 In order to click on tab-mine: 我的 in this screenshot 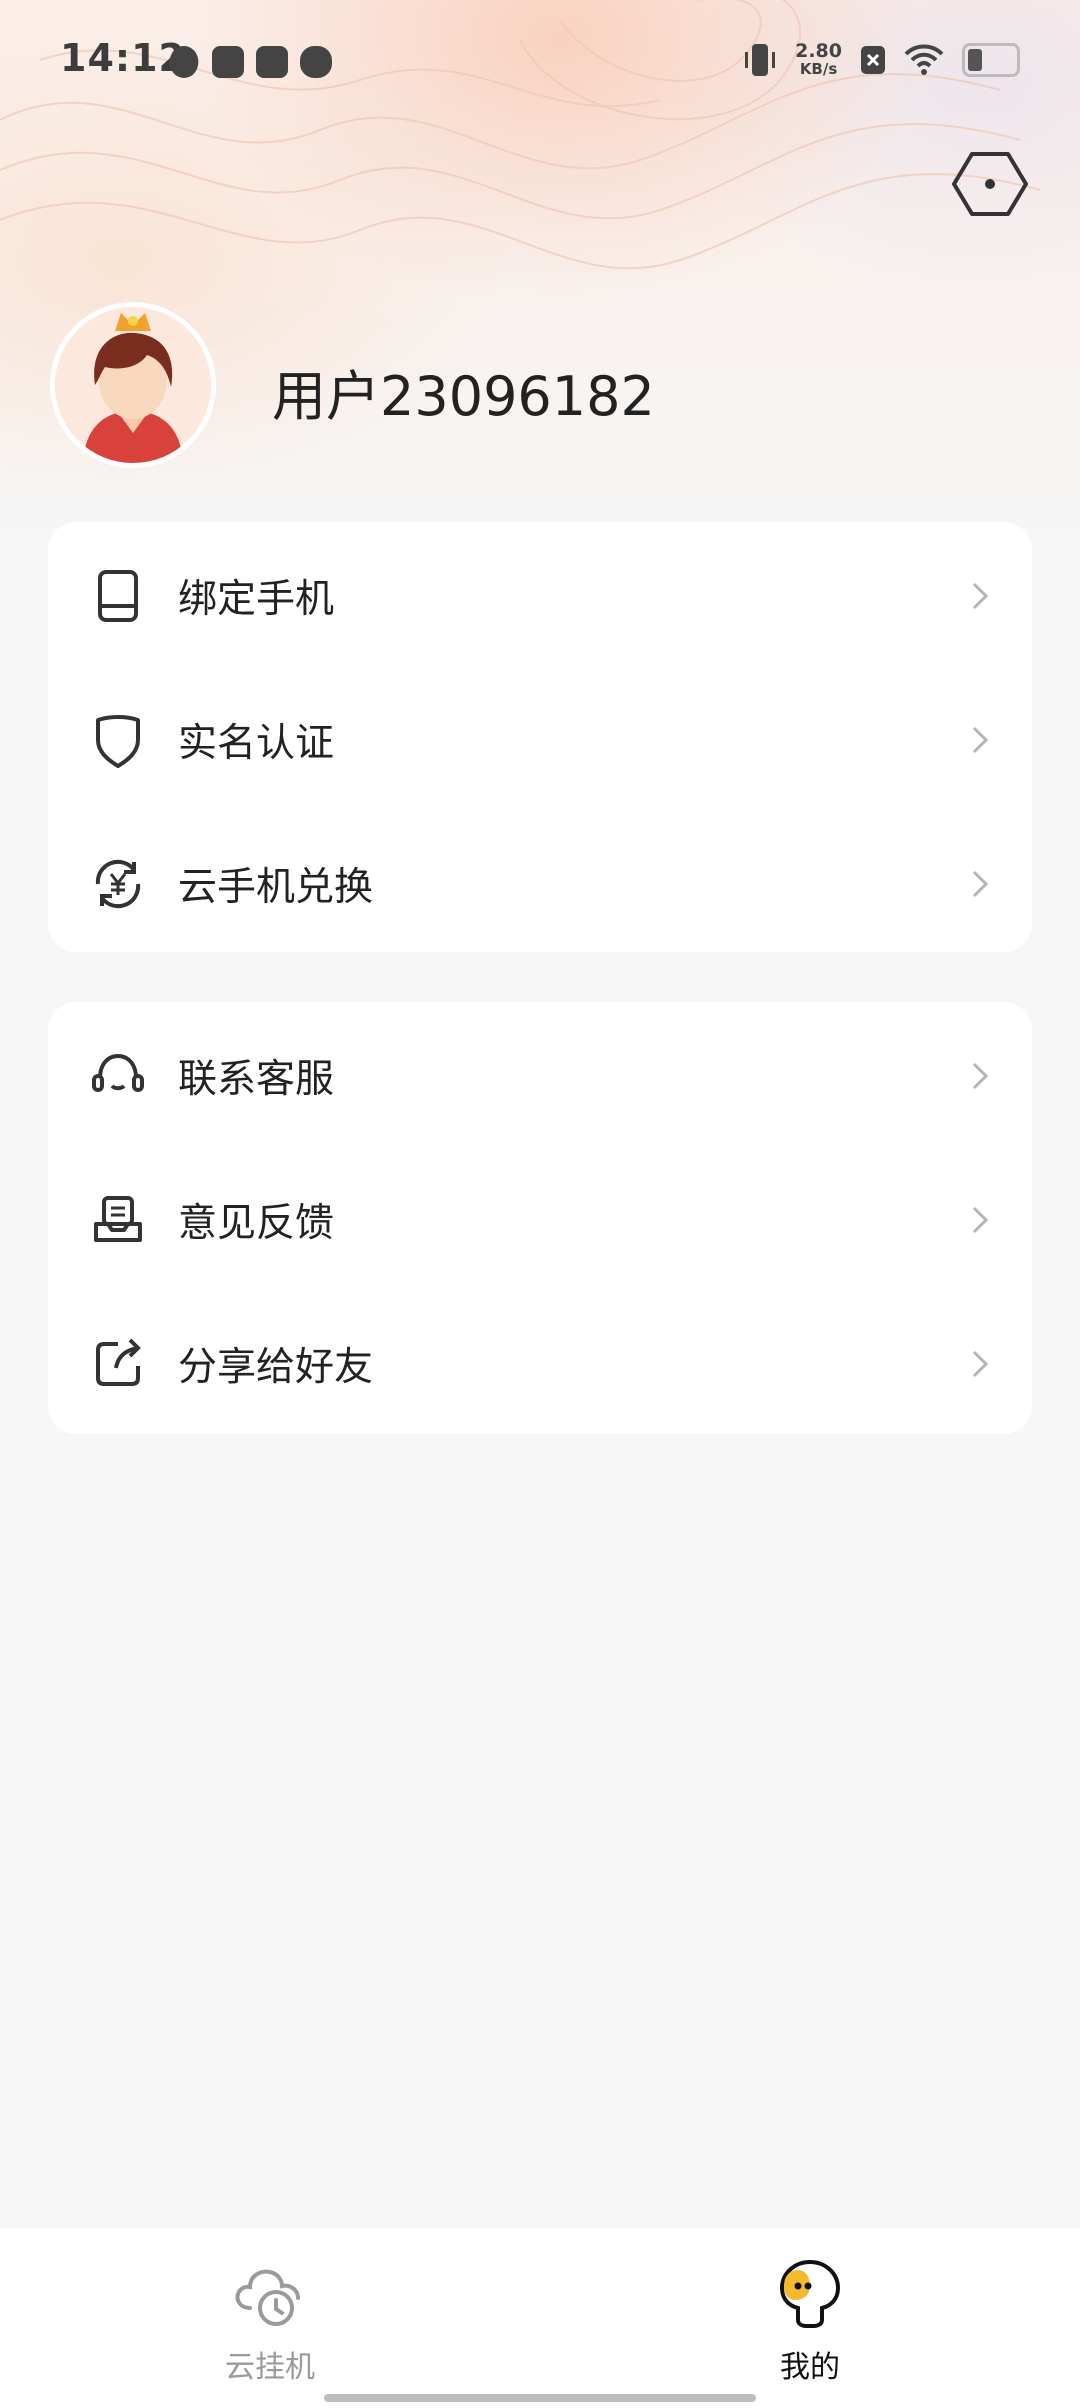, I will do `click(810, 2321)`.